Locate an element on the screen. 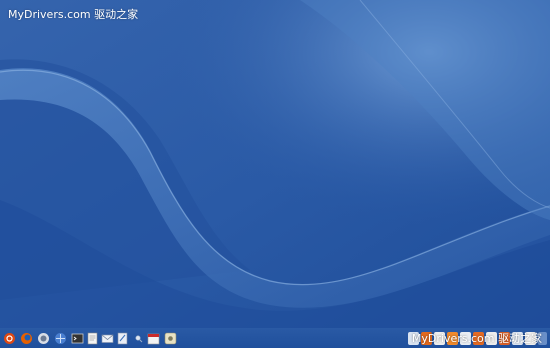 This screenshot has height=348, width=550. mail-icon is located at coordinates (107, 338).